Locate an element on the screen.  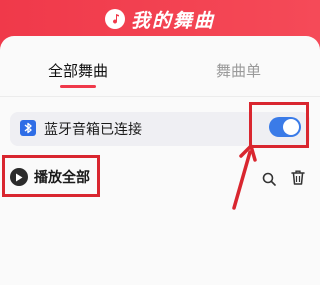
tab-divider is located at coordinates (160, 96).